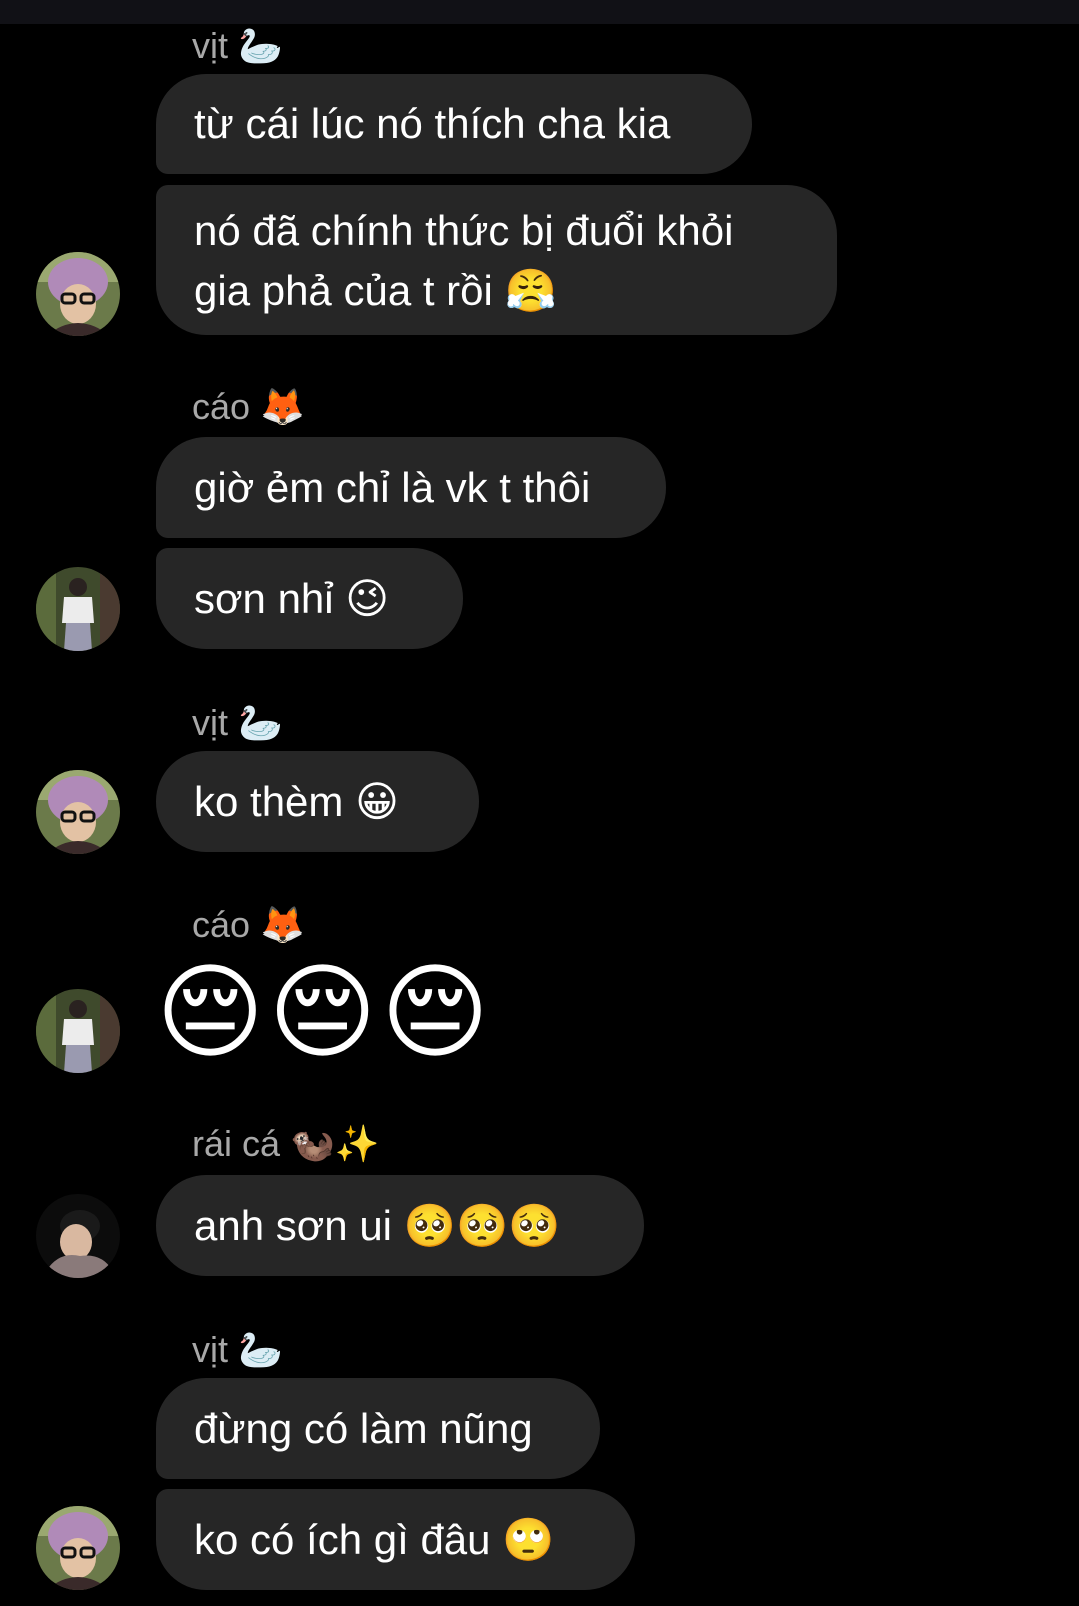 The width and height of the screenshot is (1079, 1606). I want to click on message-text: anh sơn ui 🥺🥺🥺, so click(377, 1225).